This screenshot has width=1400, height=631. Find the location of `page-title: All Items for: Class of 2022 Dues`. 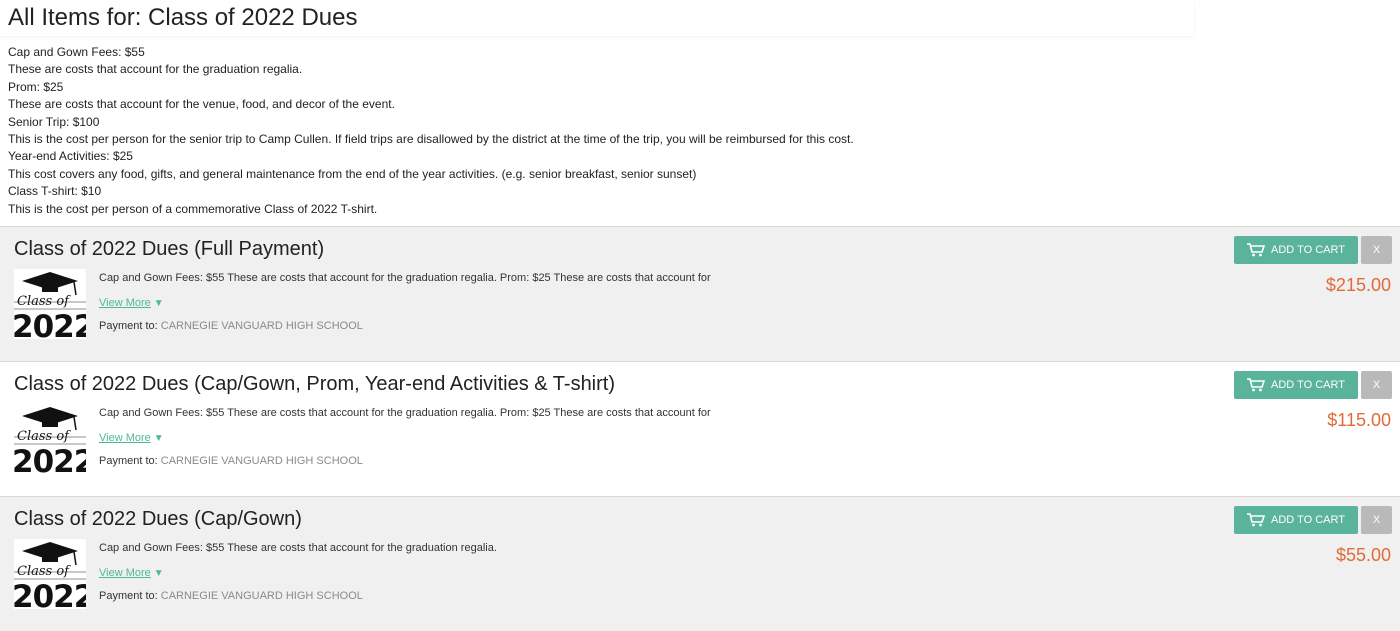

page-title: All Items for: Class of 2022 Dues is located at coordinates (183, 17).